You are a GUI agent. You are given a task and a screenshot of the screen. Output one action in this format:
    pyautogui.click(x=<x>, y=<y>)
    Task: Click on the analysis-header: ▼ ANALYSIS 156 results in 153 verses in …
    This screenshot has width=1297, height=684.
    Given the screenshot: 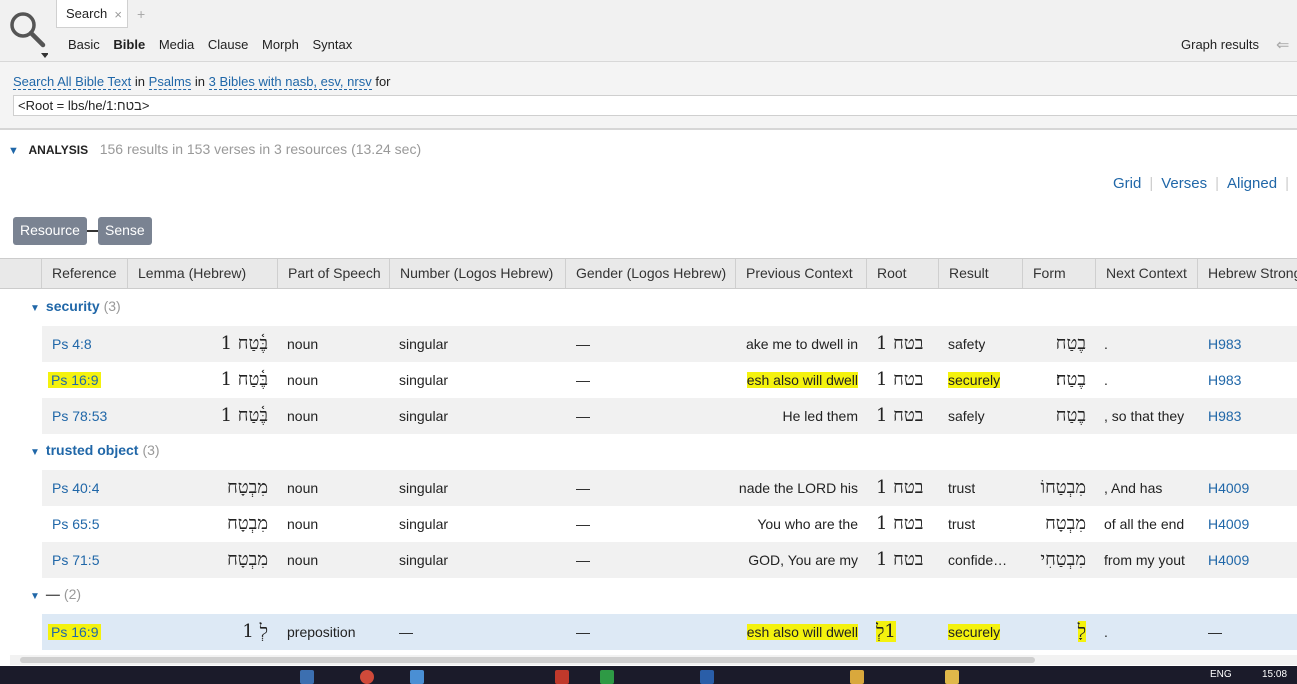 What is the action you would take?
    pyautogui.click(x=214, y=149)
    